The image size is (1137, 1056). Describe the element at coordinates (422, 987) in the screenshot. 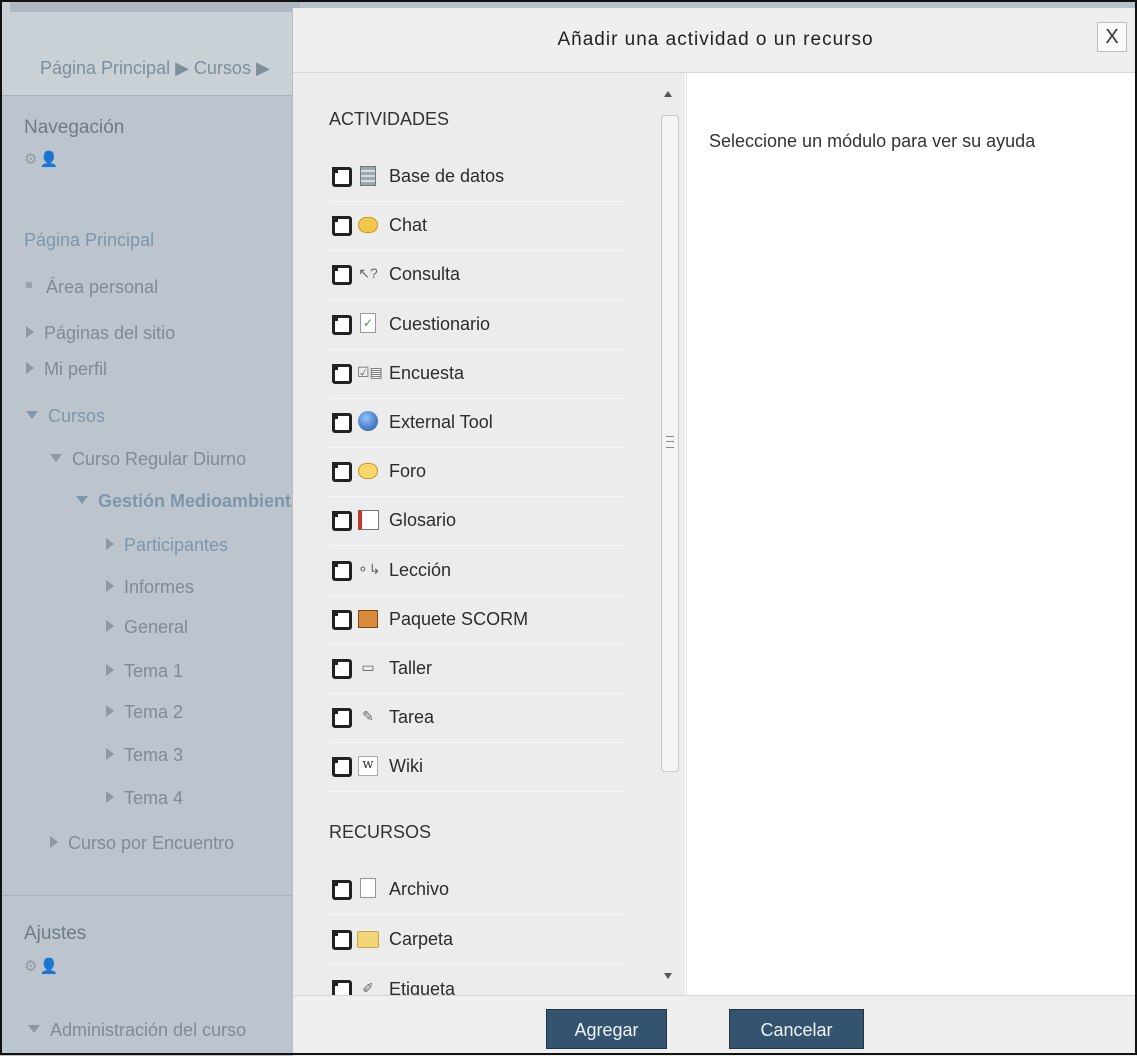

I see `module-label: Etiqueta` at that location.